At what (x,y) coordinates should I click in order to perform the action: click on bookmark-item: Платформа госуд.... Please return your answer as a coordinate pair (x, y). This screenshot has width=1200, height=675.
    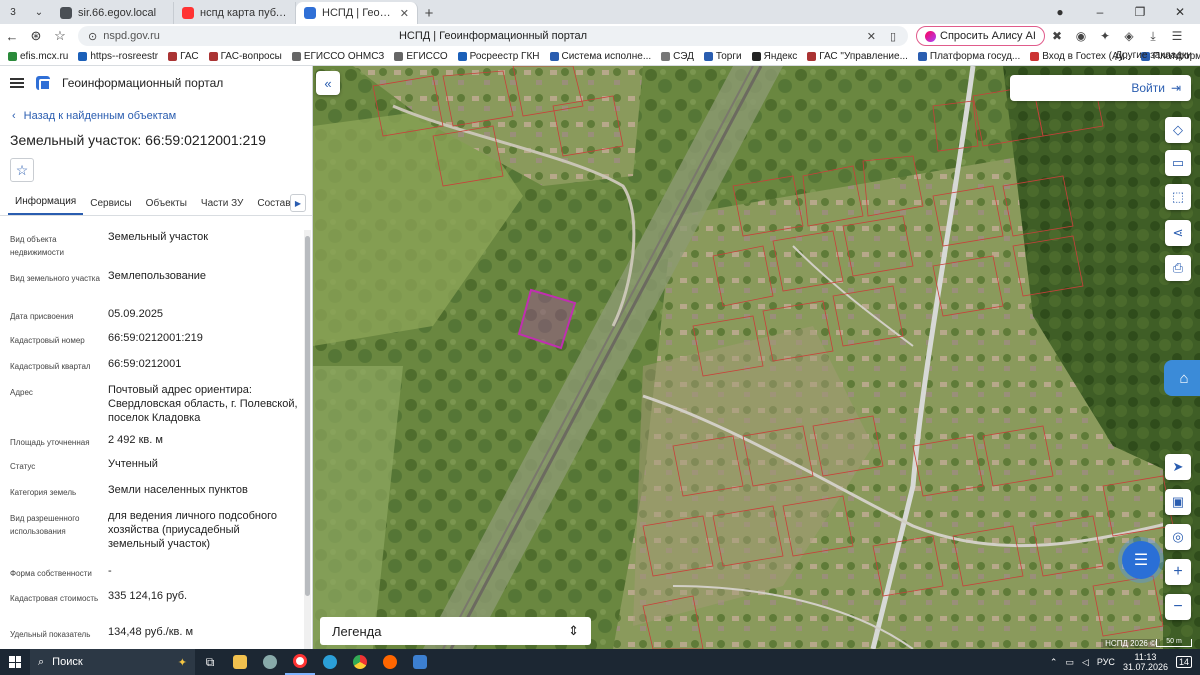
    Looking at the image, I should click on (968, 56).